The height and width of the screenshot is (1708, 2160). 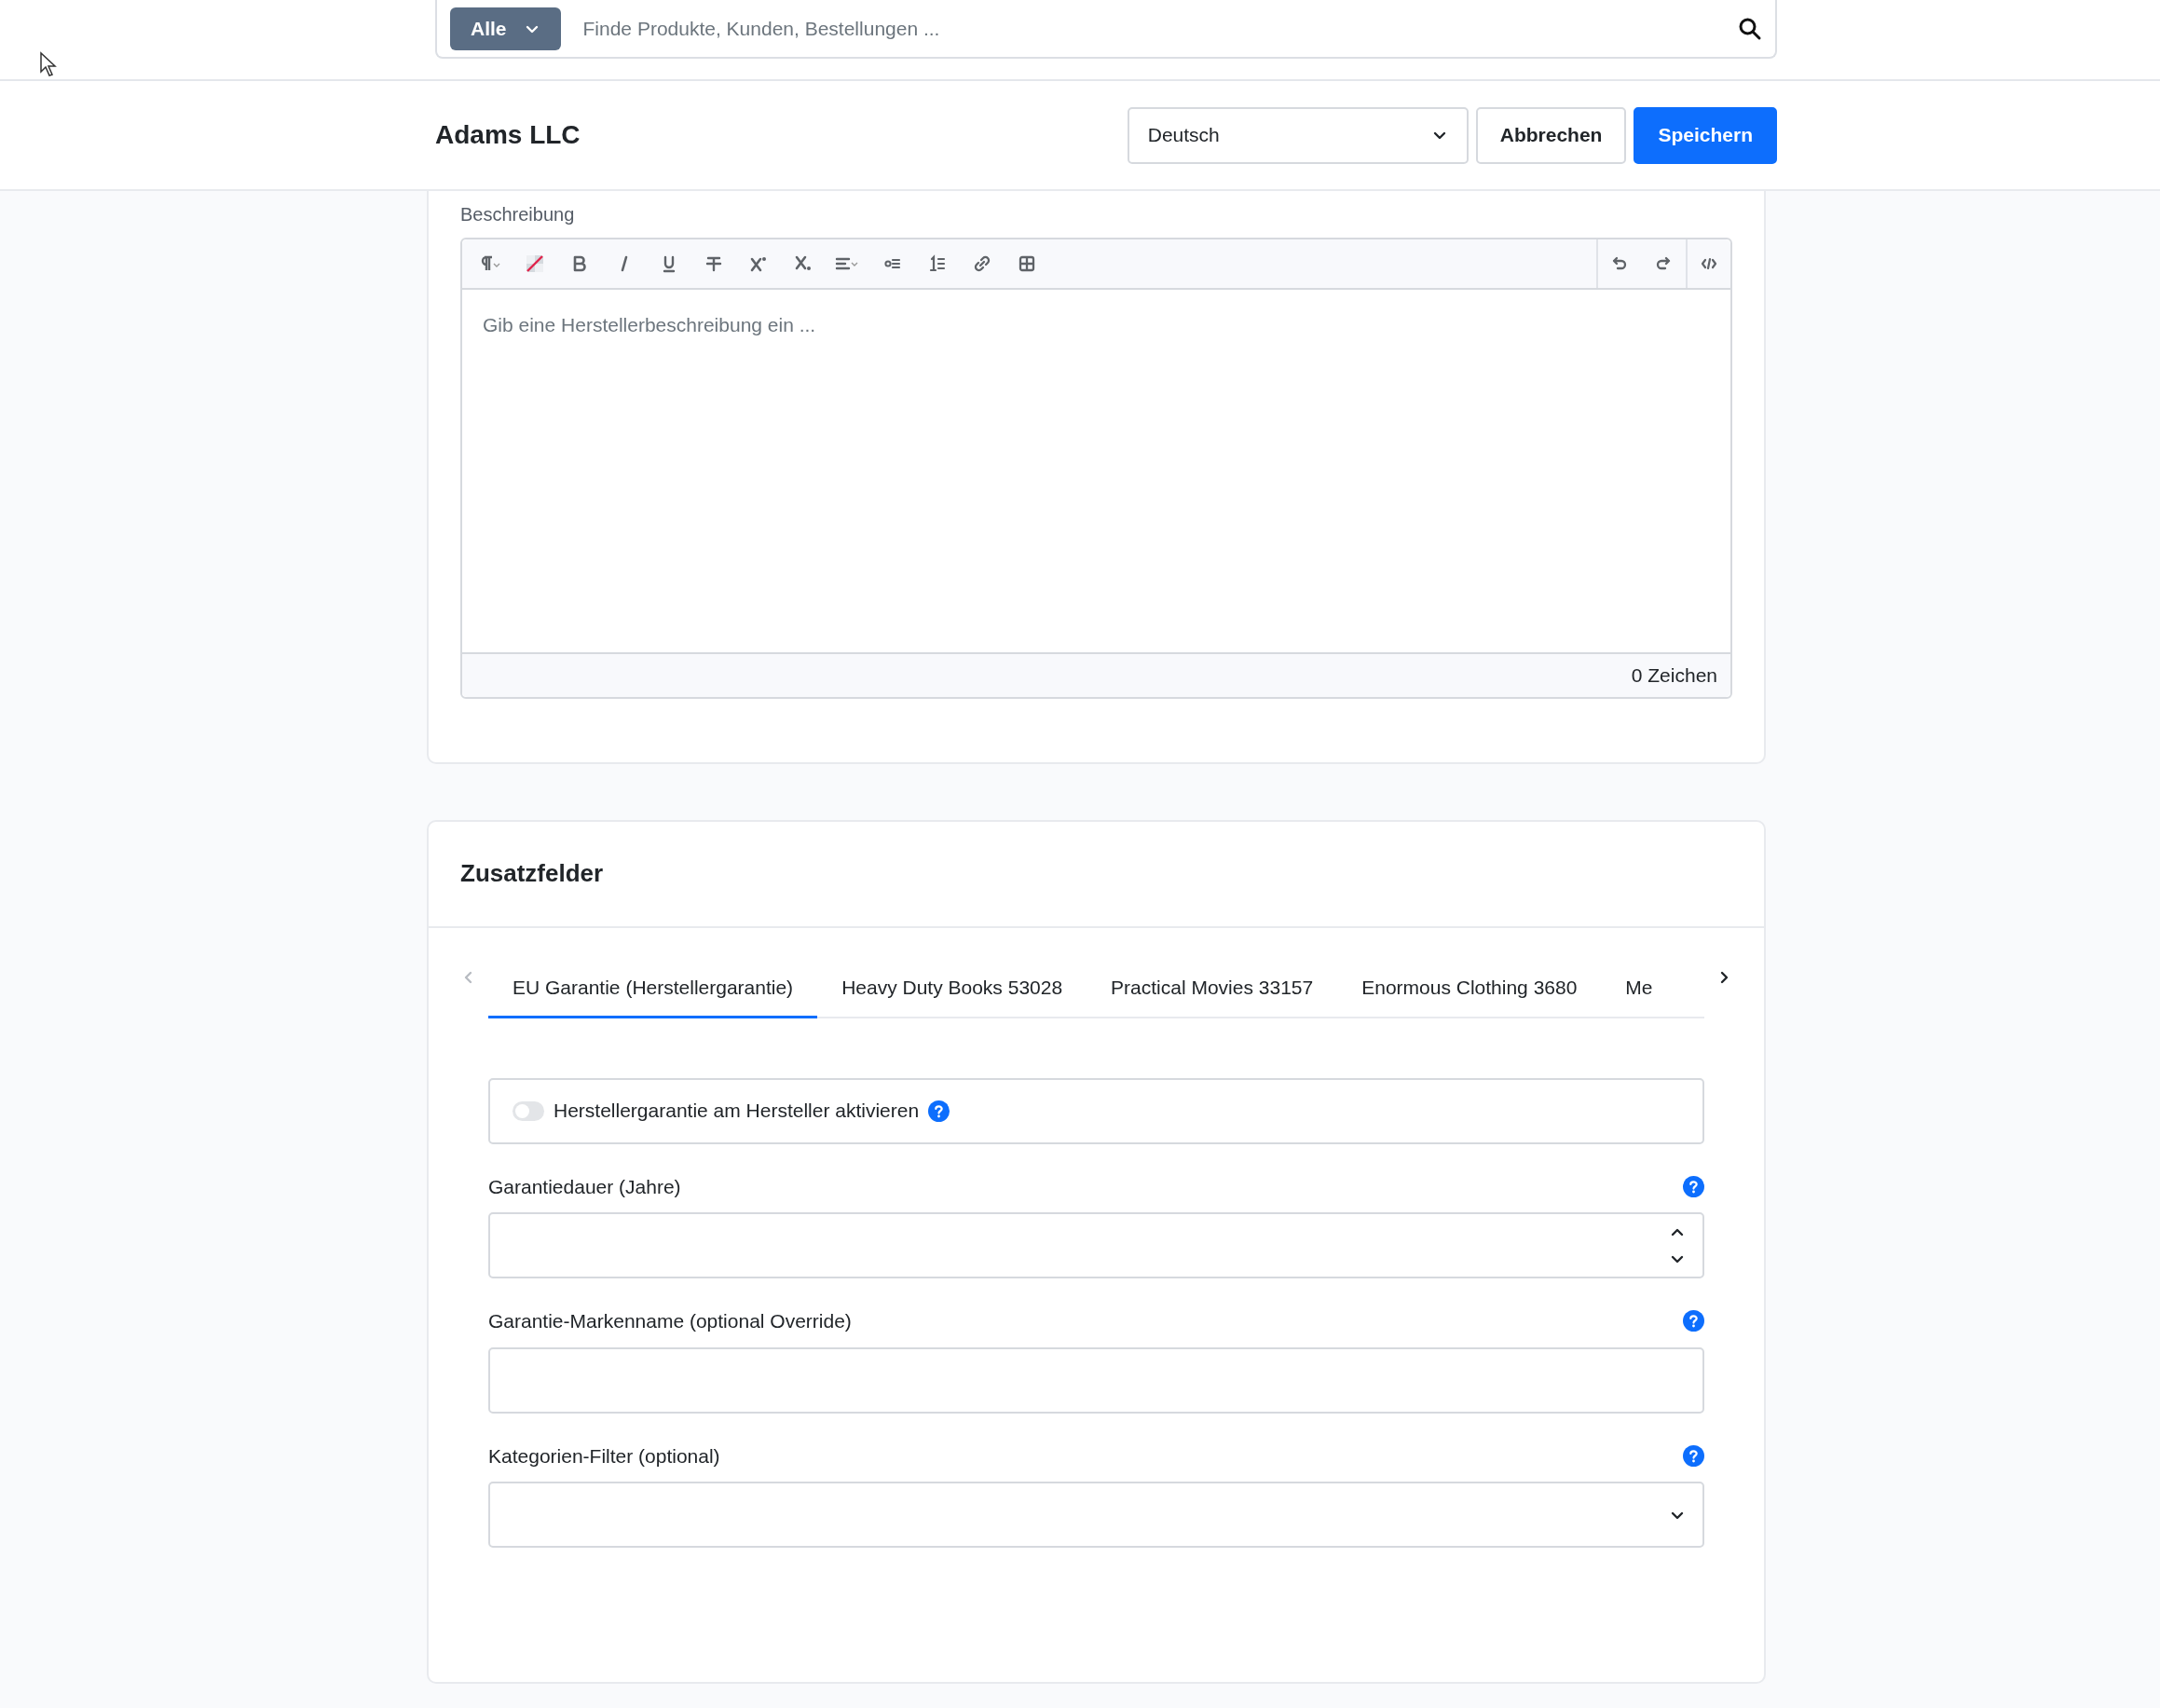 What do you see at coordinates (604, 1456) in the screenshot?
I see `field-label: Kategorien-Filter (optional)` at bounding box center [604, 1456].